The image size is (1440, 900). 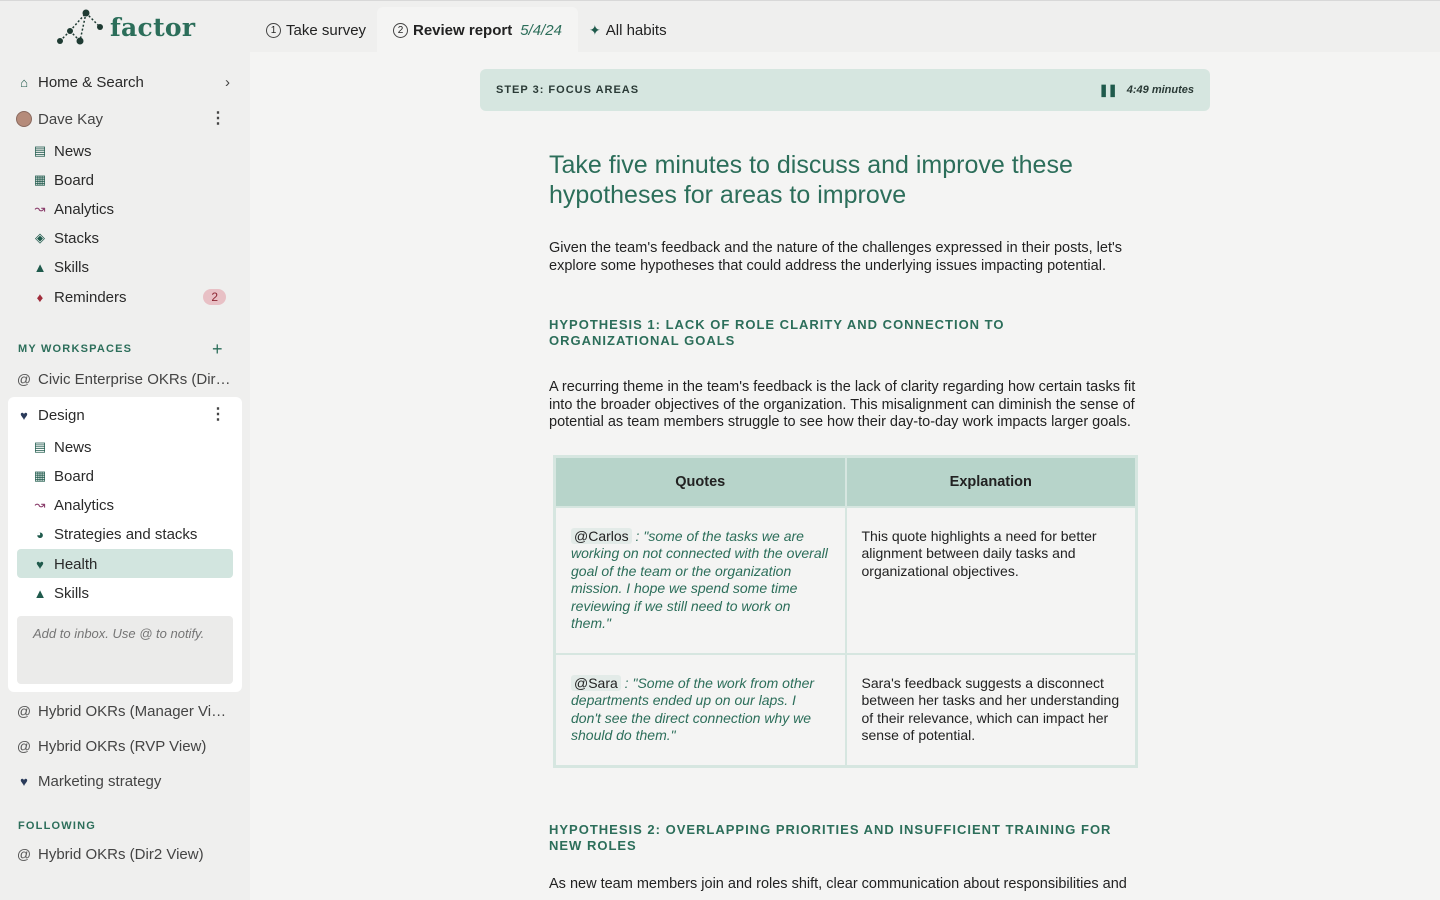 What do you see at coordinates (214, 297) in the screenshot?
I see `reminders-count-badge: 2` at bounding box center [214, 297].